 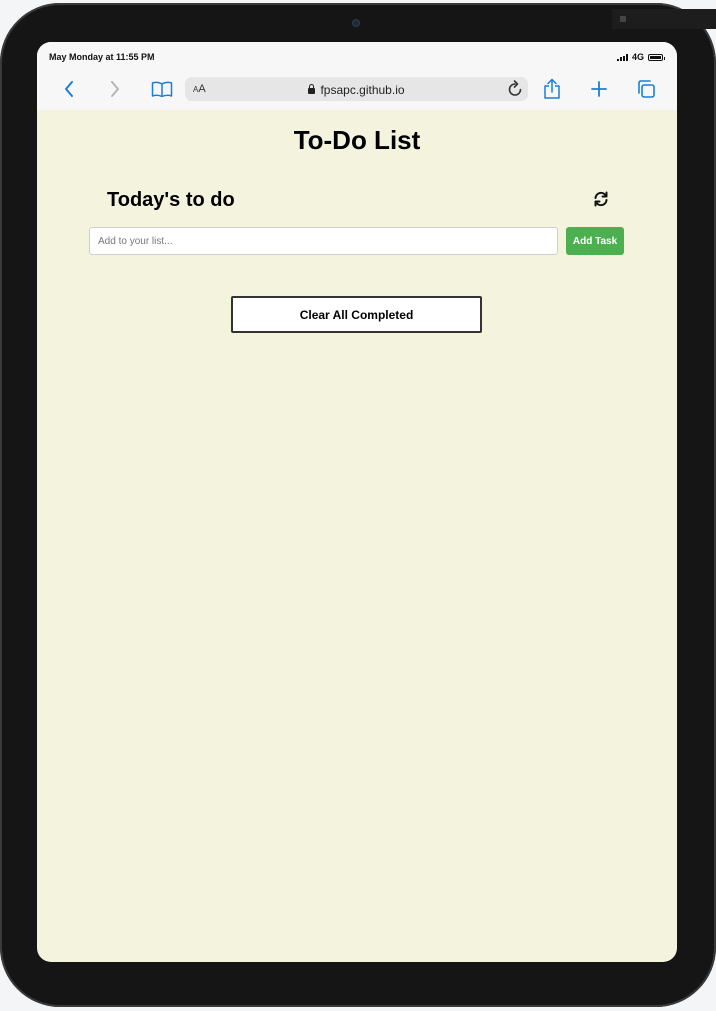 What do you see at coordinates (357, 140) in the screenshot?
I see `page-title: To-Do List` at bounding box center [357, 140].